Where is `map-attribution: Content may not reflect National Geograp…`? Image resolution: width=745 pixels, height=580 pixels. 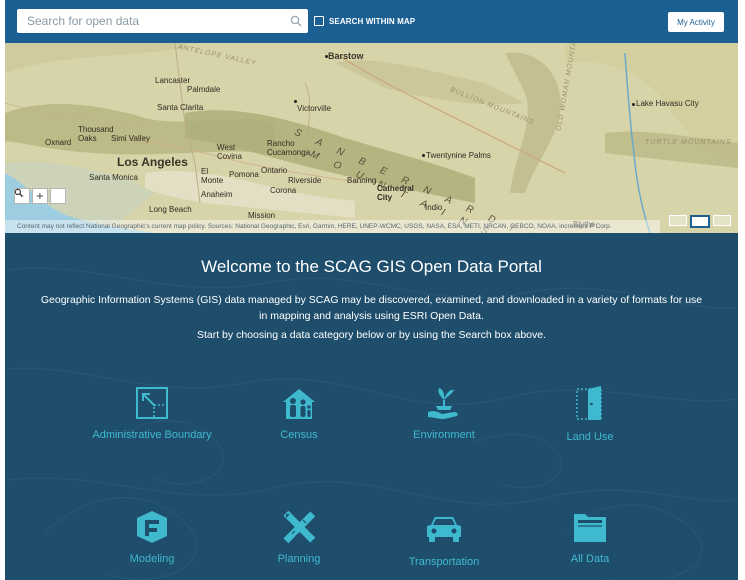
map-attribution: Content may not reflect National Geograp… is located at coordinates (332, 226).